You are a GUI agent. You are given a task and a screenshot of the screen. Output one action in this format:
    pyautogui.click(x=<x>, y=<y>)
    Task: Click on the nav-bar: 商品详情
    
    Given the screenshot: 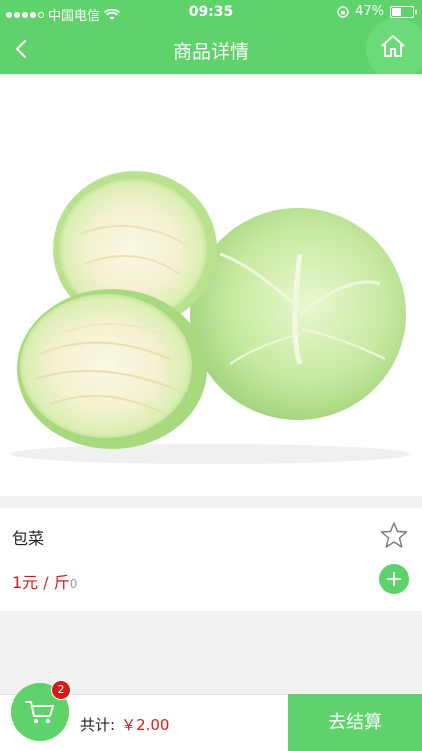 What is the action you would take?
    pyautogui.click(x=211, y=49)
    